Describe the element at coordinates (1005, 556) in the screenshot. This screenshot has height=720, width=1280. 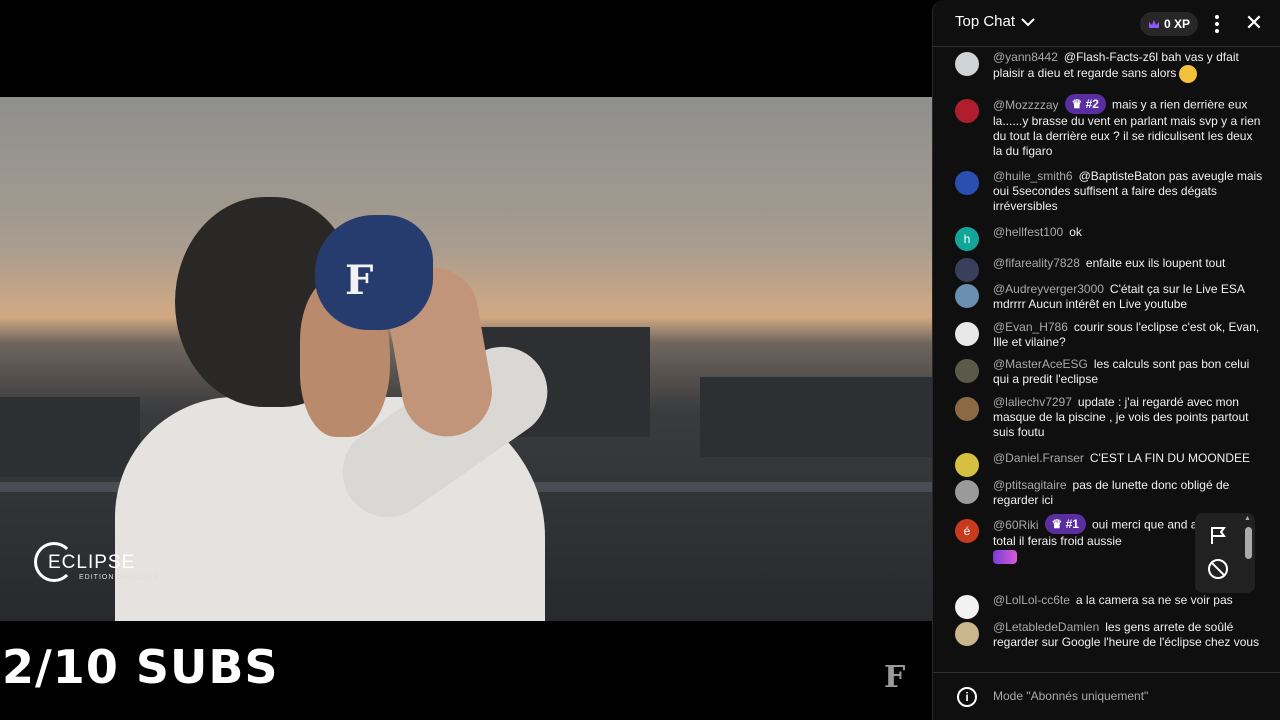
I see `sparkle-emoji-icon` at that location.